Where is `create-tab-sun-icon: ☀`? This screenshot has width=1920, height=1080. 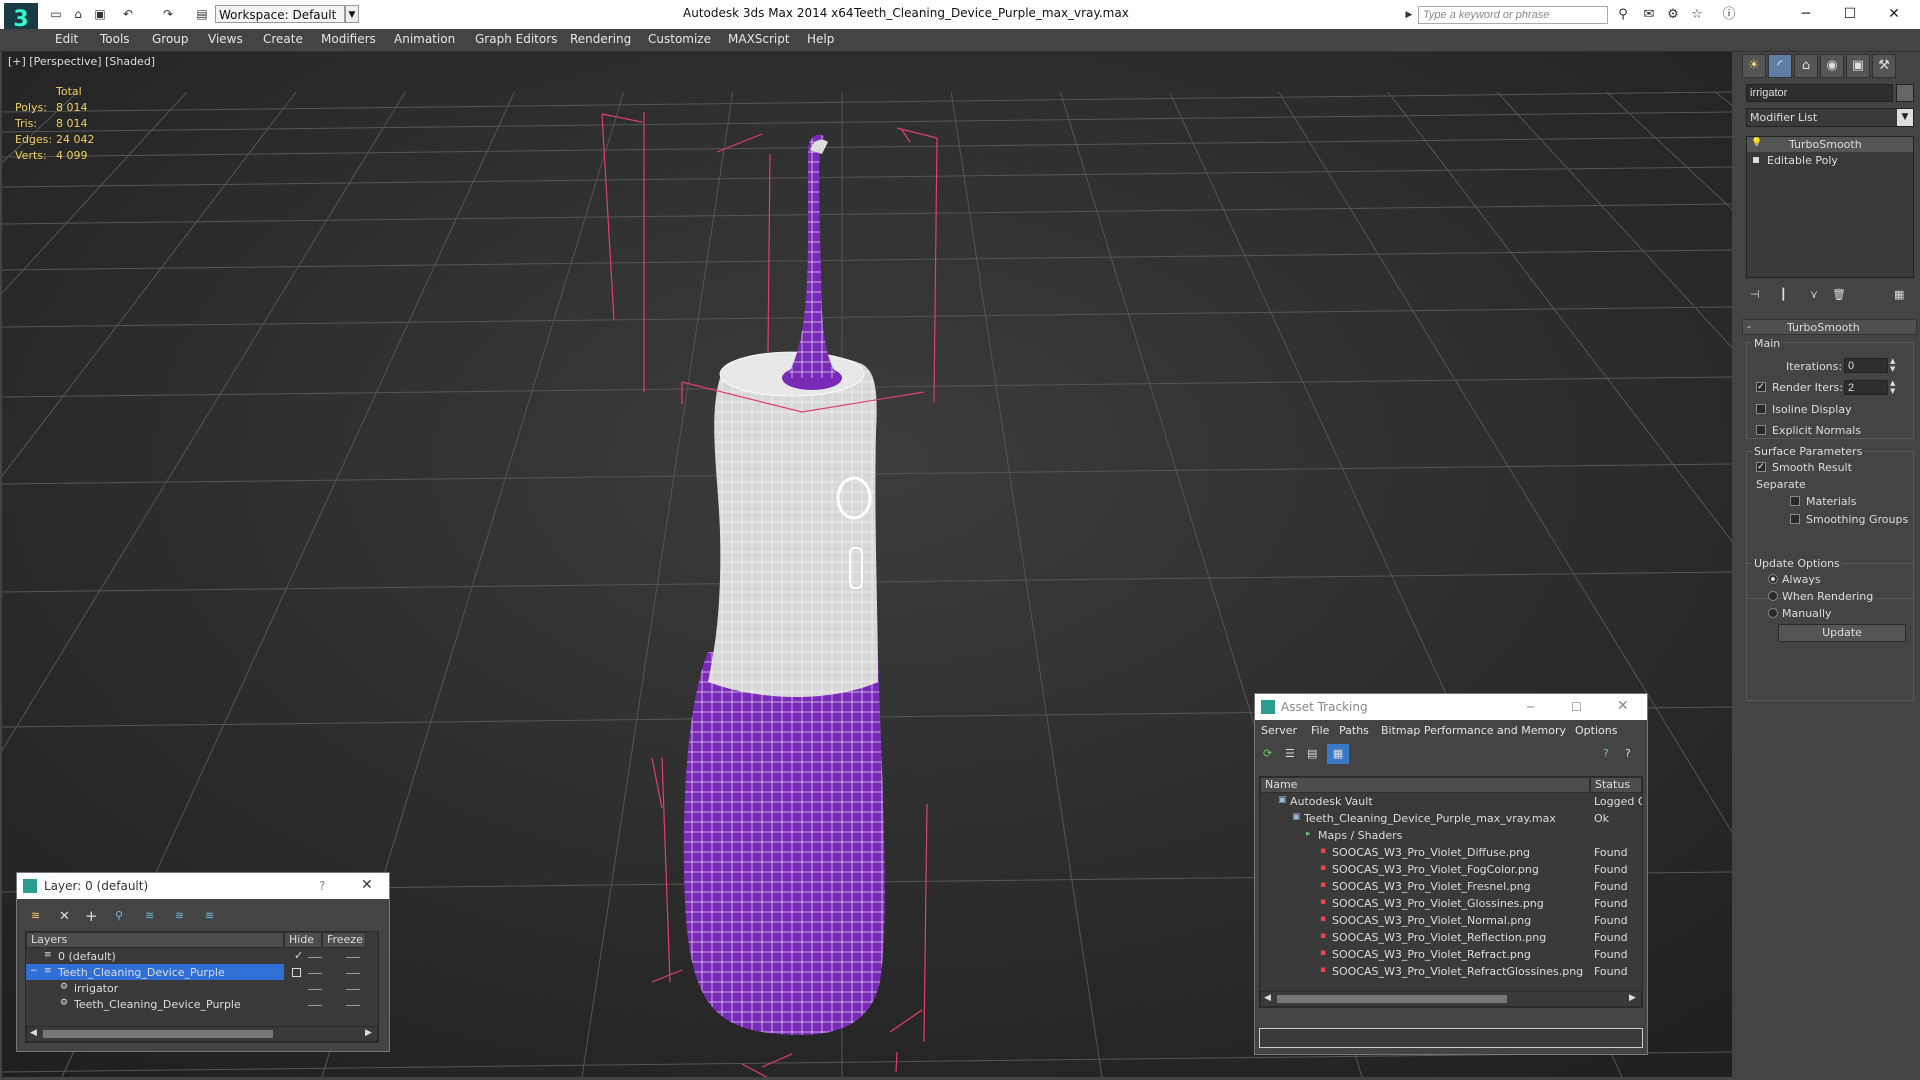
create-tab-sun-icon: ☀ is located at coordinates (1754, 66).